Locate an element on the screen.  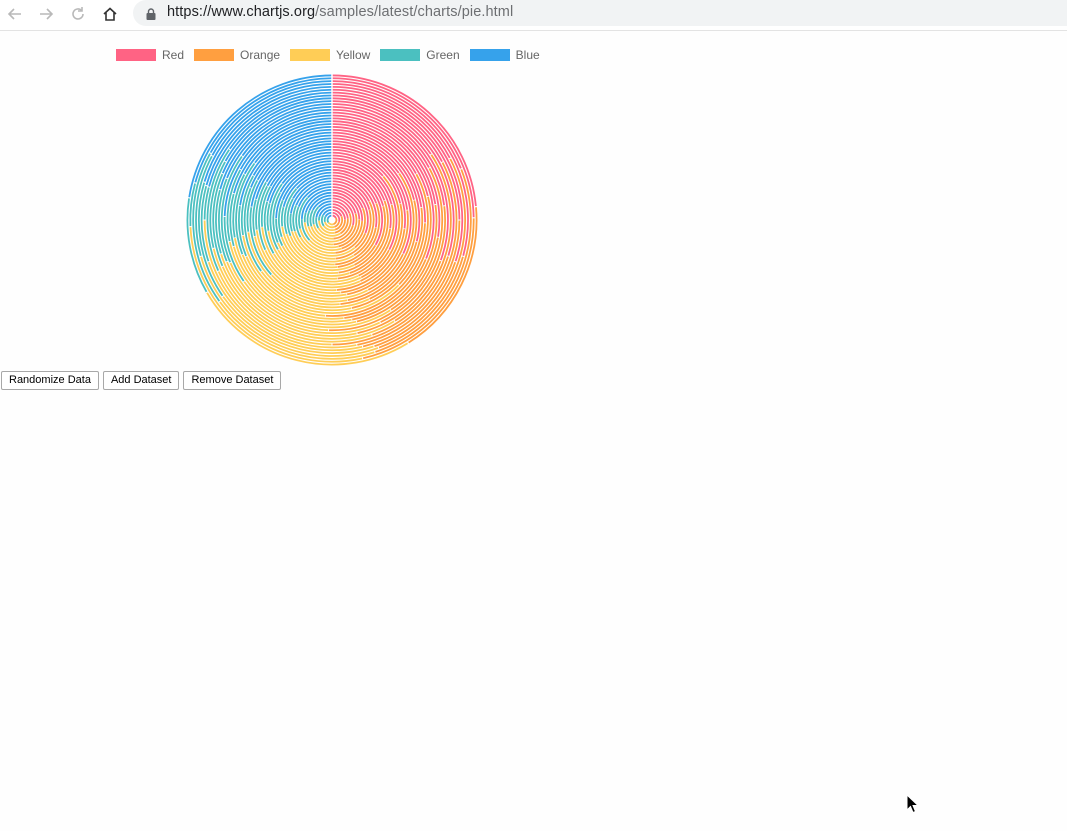
home-icon is located at coordinates (110, 14).